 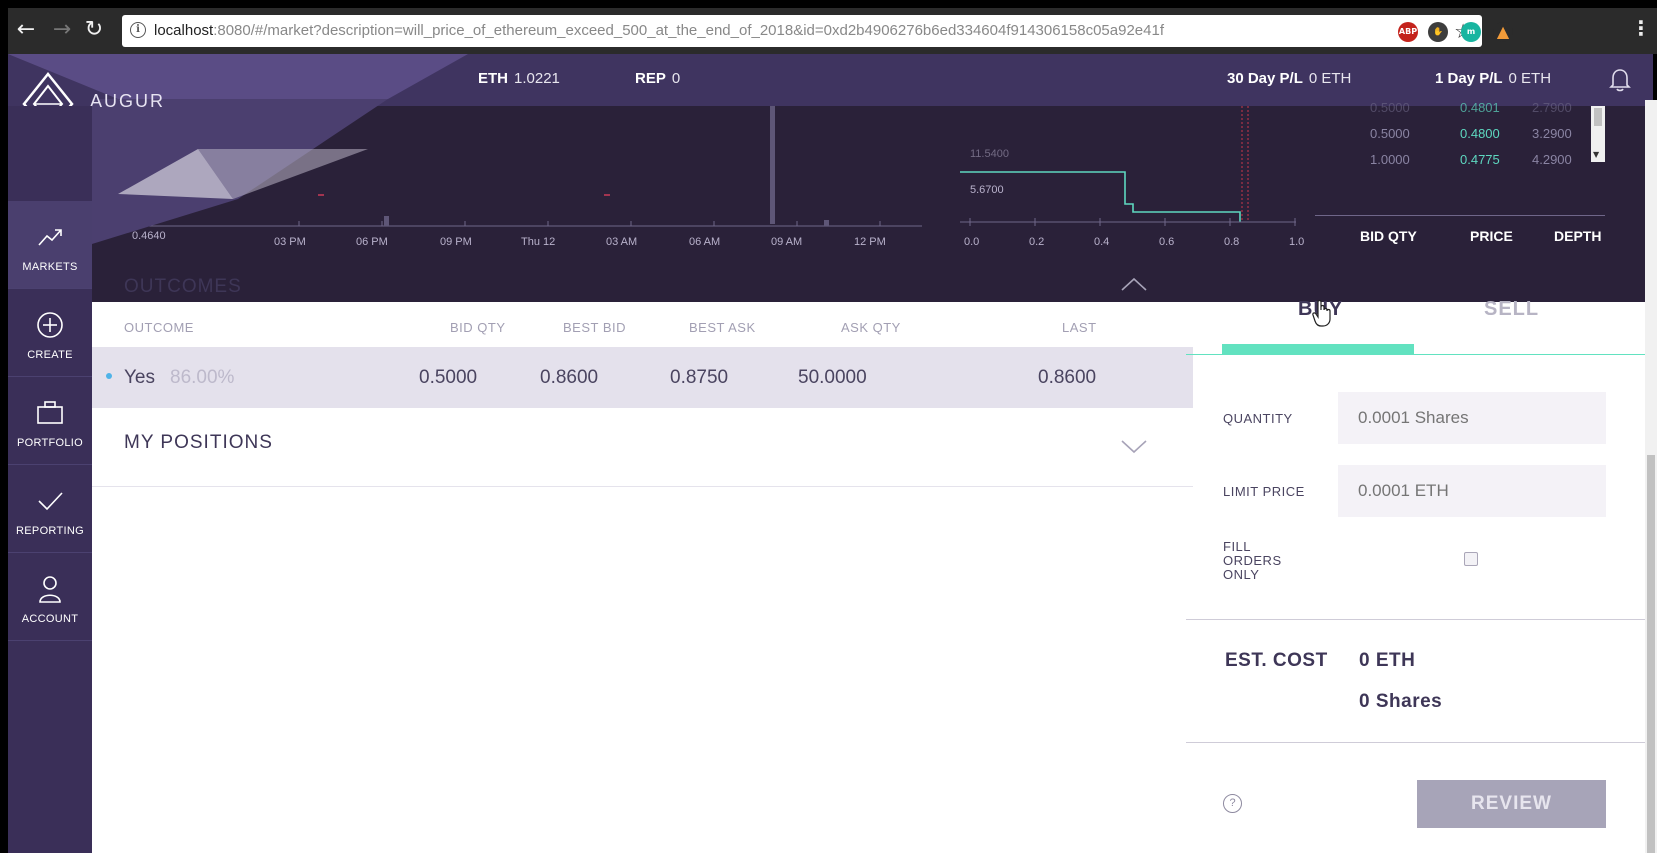 What do you see at coordinates (787, 242) in the screenshot?
I see `x-tick: 09 AM` at bounding box center [787, 242].